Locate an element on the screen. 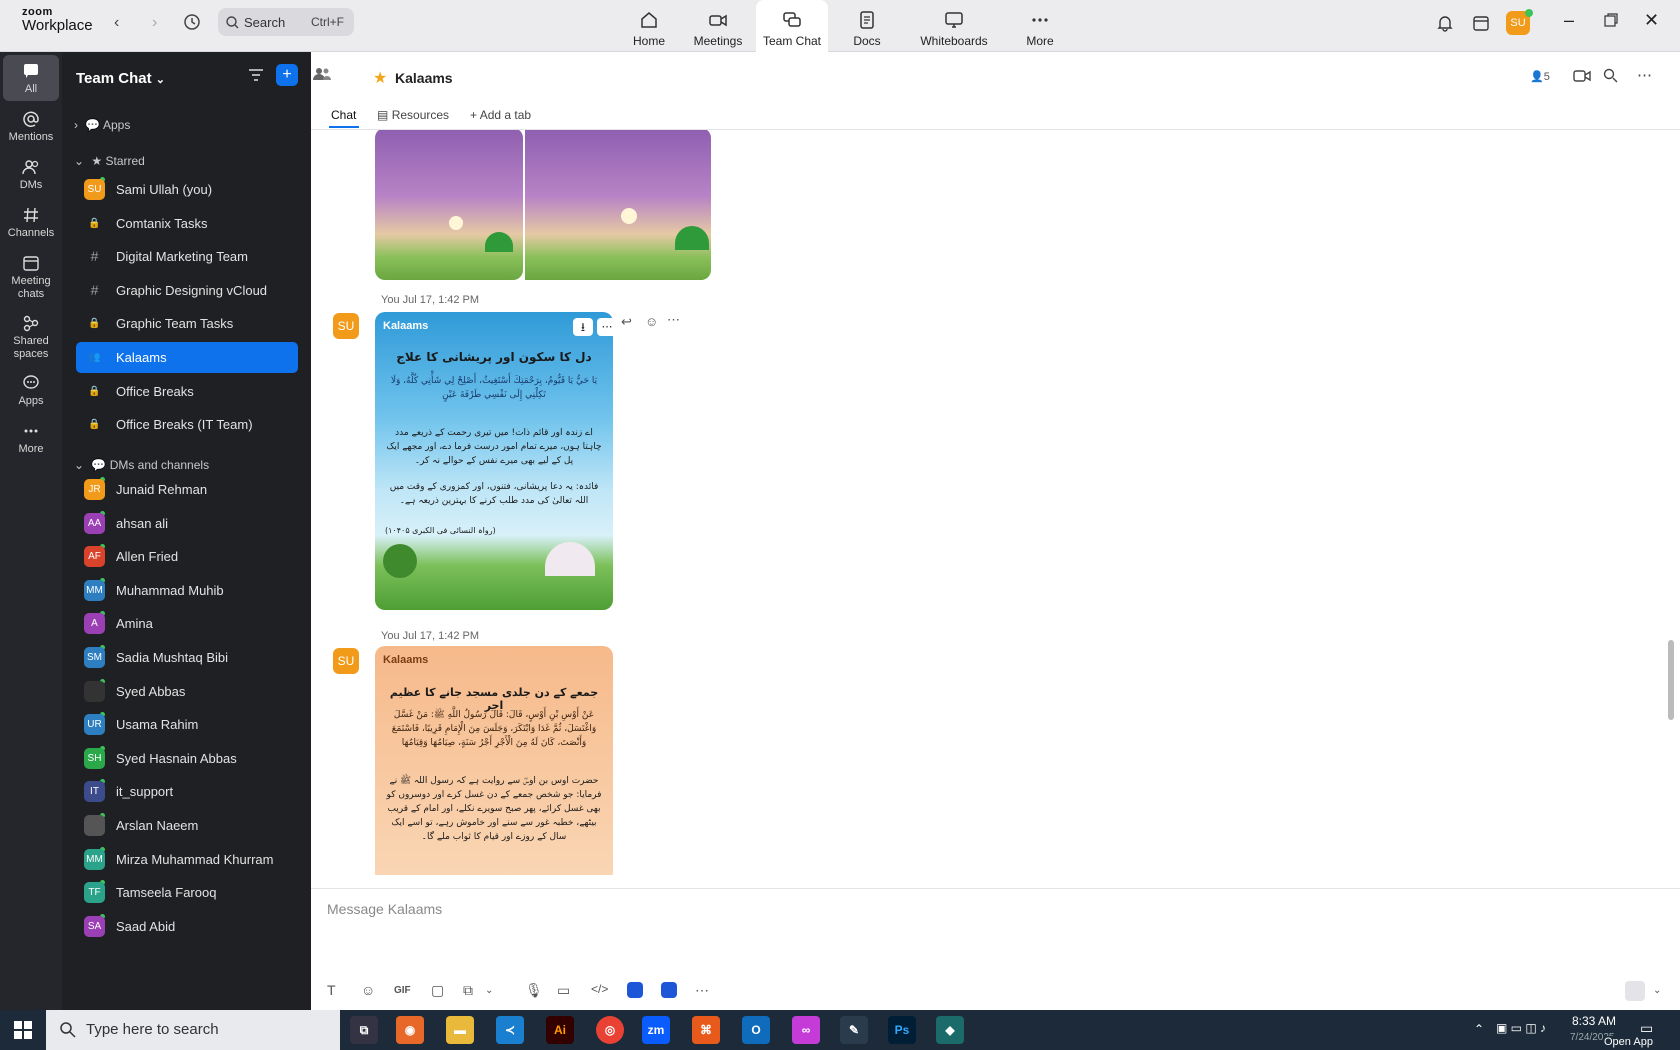  message-input: Message Kalaams is located at coordinates (384, 909).